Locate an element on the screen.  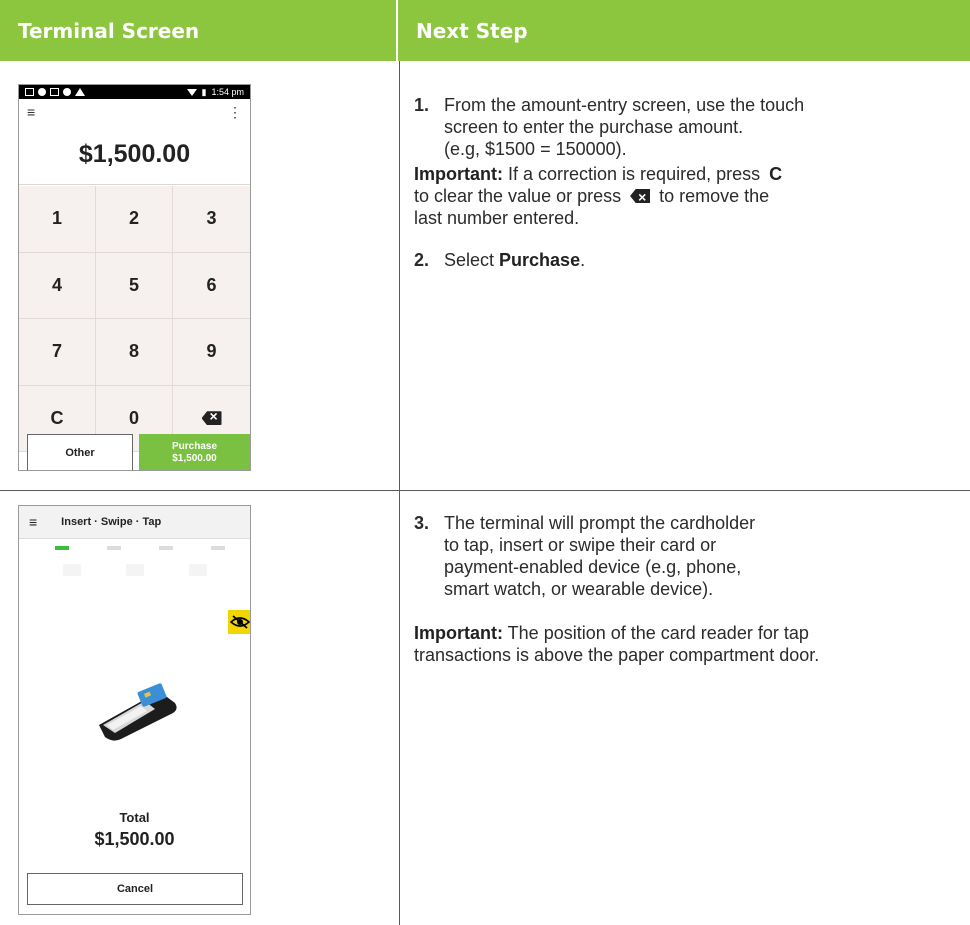
key-4: 4 is located at coordinates (57, 285).